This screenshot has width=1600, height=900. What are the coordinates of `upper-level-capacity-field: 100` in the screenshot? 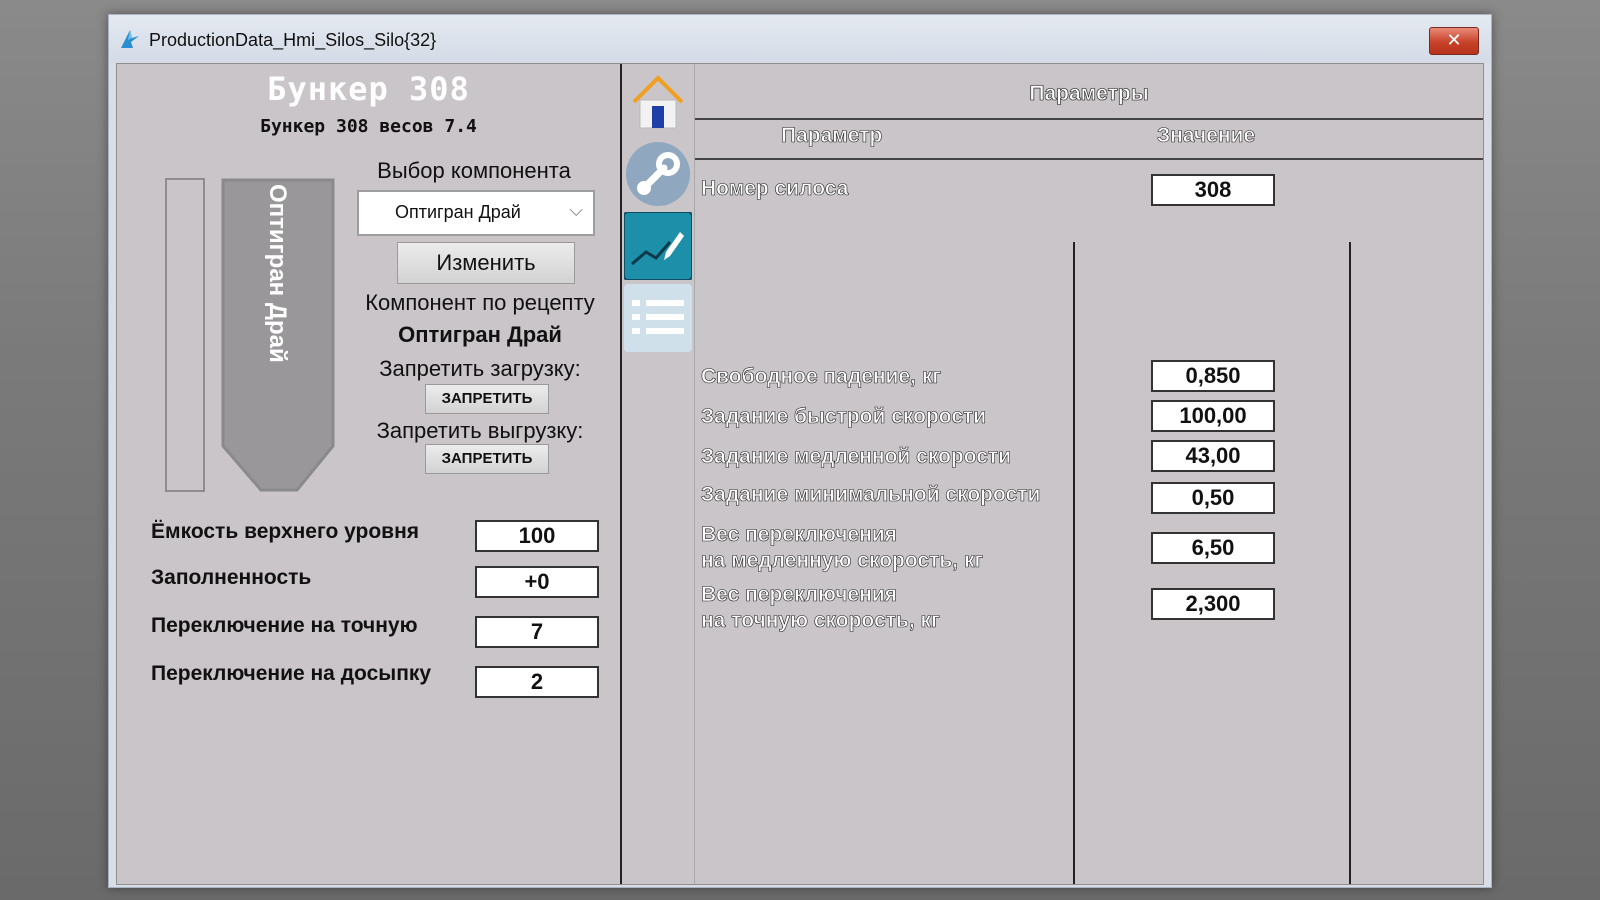 It's located at (537, 536).